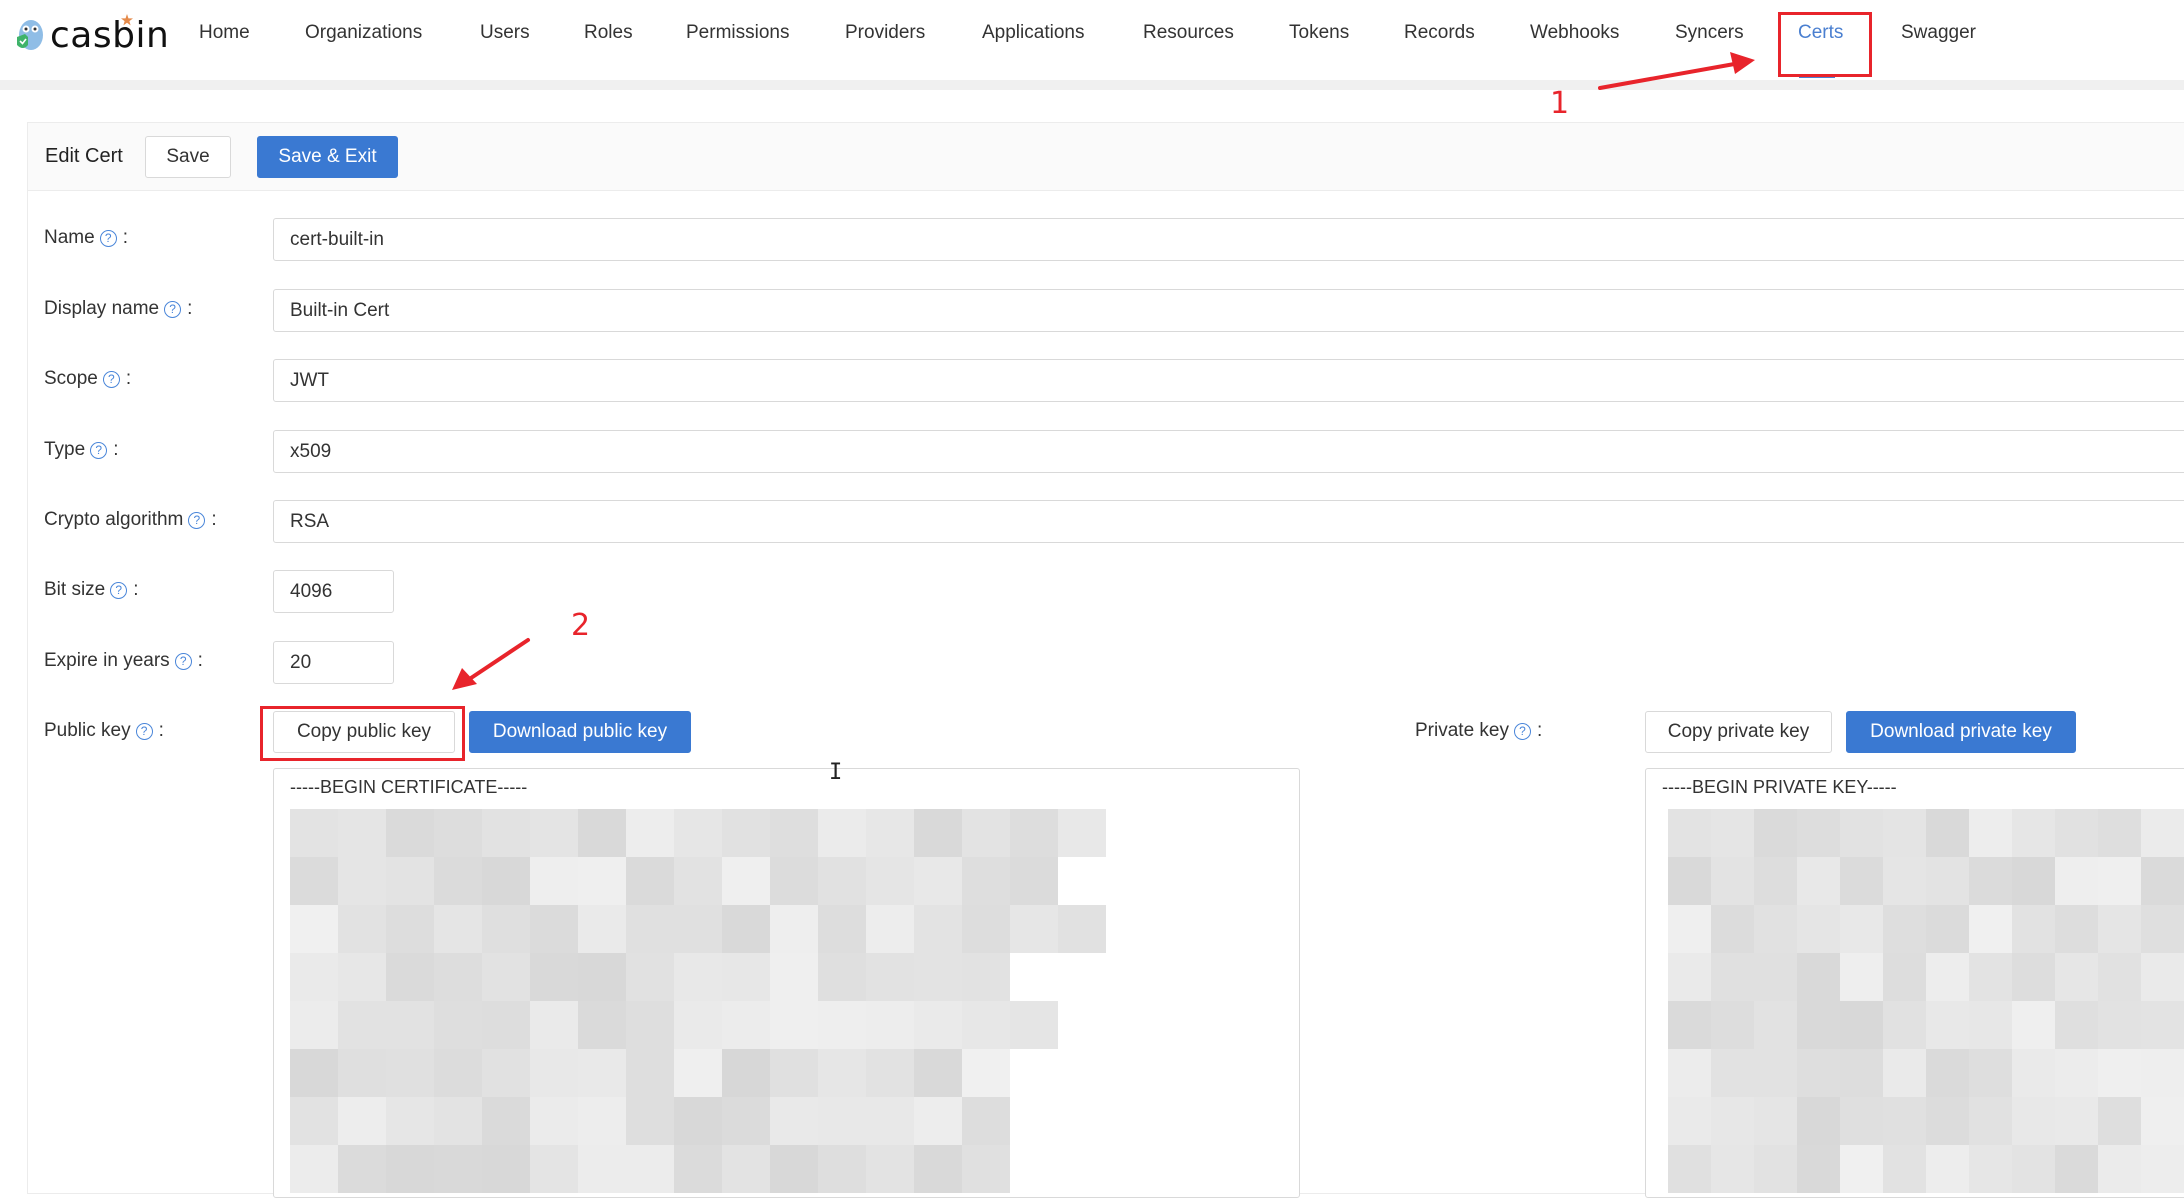 This screenshot has height=1198, width=2184. Describe the element at coordinates (491, 664) in the screenshot. I see `arrow-2-icon` at that location.